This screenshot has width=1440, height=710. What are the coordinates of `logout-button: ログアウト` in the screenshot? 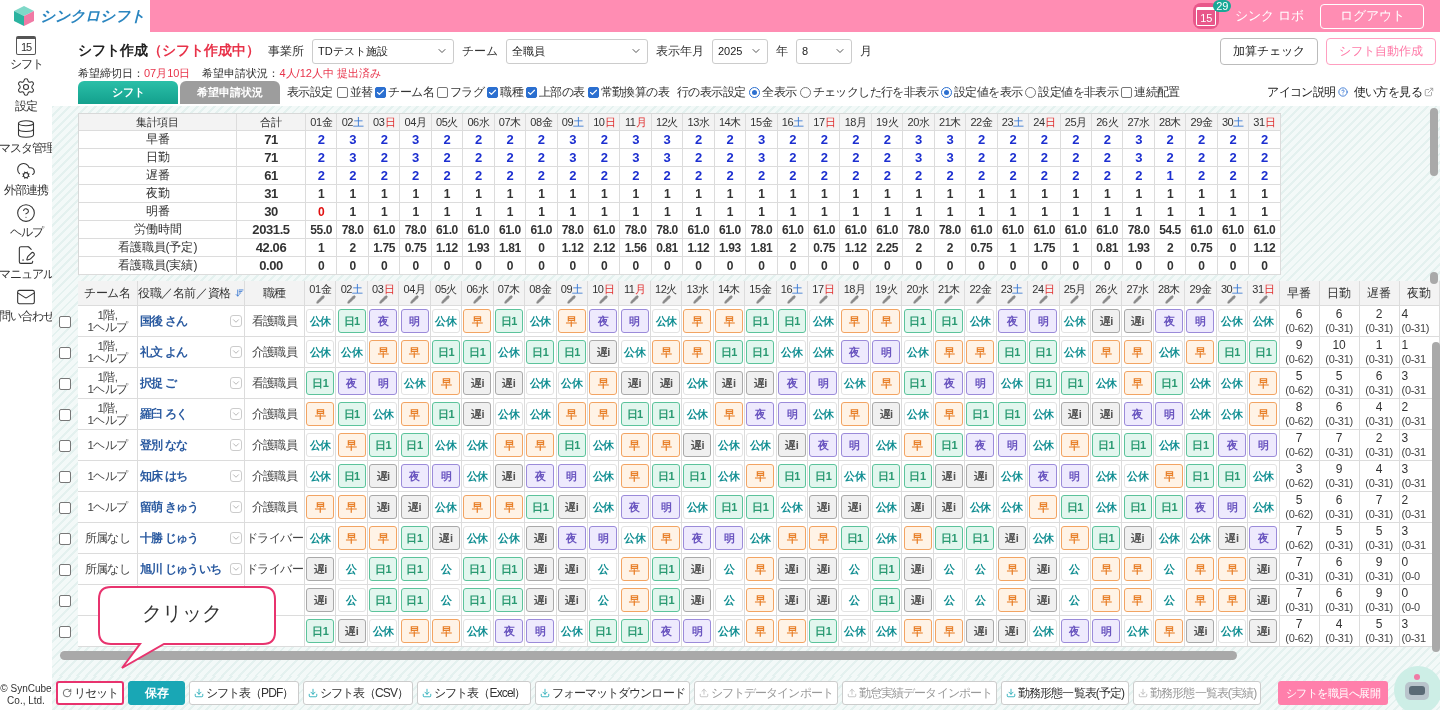 It's located at (1372, 16).